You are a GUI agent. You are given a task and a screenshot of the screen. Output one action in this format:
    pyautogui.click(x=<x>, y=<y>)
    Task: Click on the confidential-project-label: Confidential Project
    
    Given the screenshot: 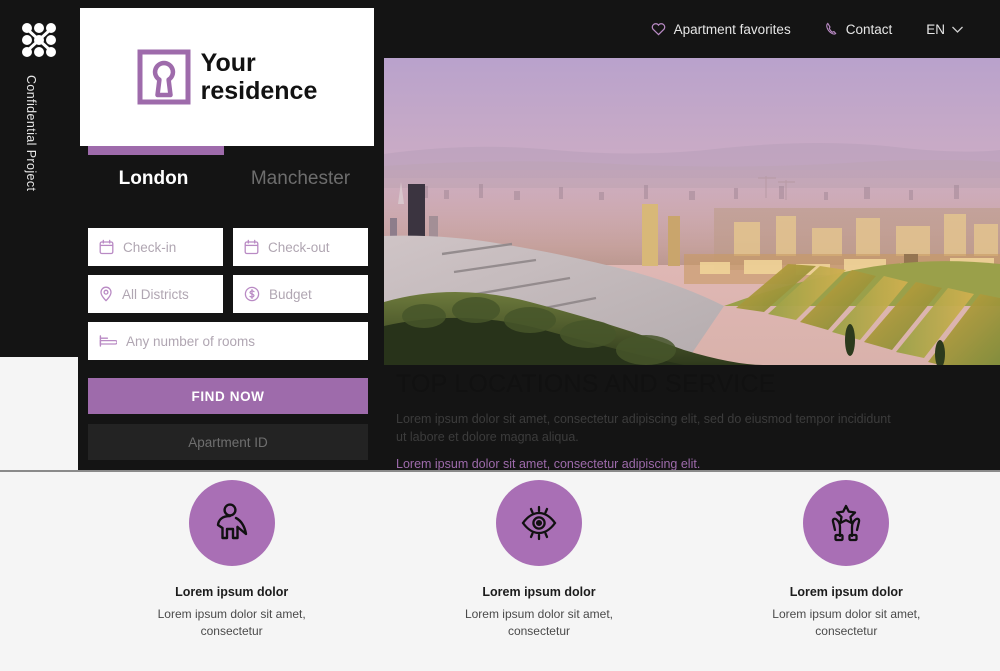 What is the action you would take?
    pyautogui.click(x=31, y=133)
    